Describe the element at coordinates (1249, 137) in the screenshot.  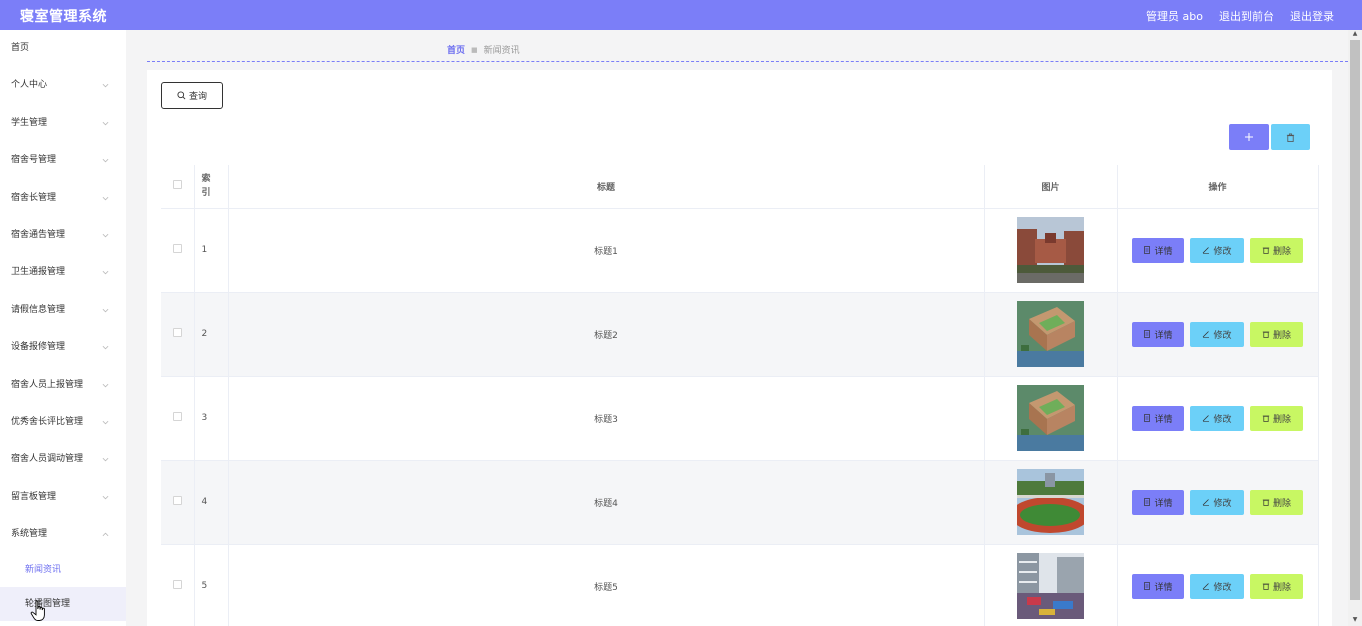
I see `add-button` at that location.